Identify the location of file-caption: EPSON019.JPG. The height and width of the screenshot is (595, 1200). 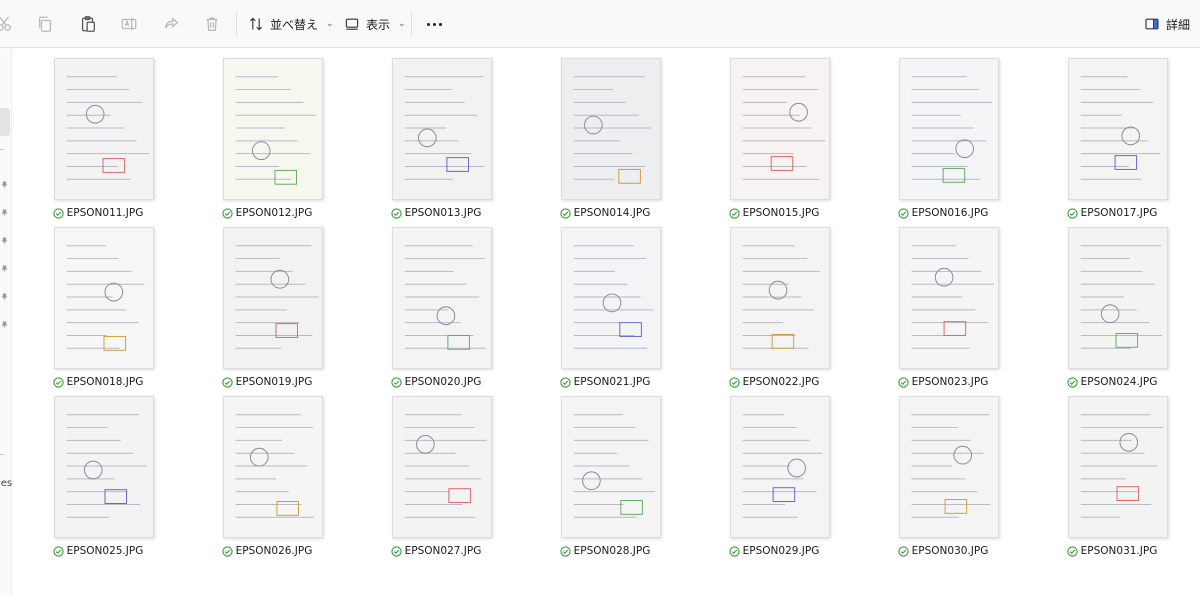
(267, 382).